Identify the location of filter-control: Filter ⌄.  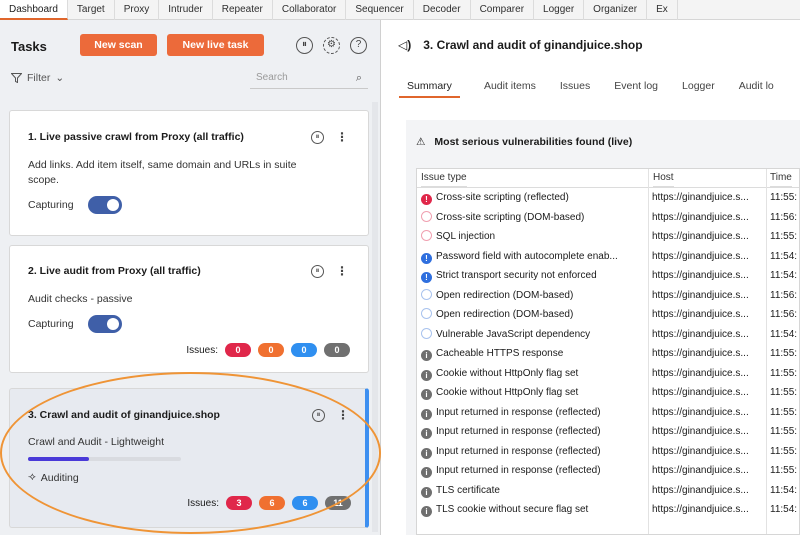
(37, 78).